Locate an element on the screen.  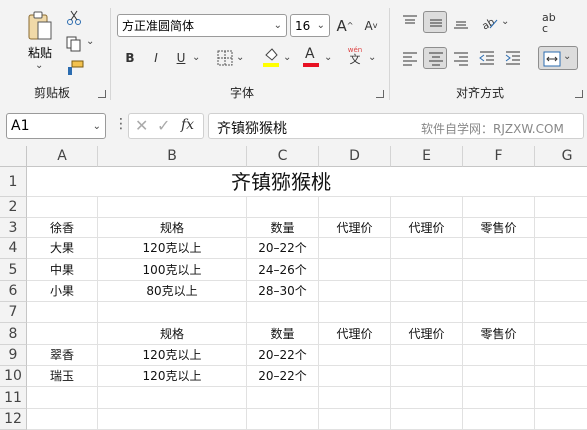
cell-f5 is located at coordinates (499, 270).